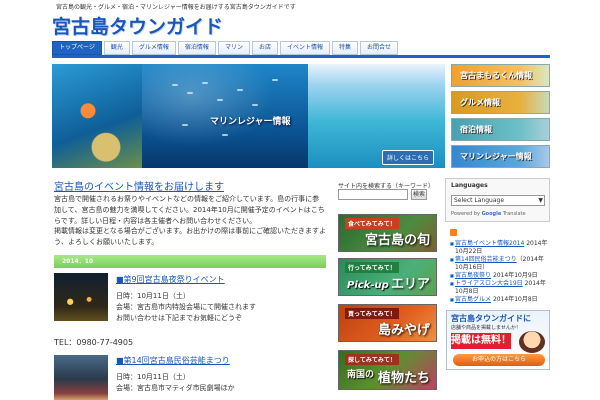 This screenshot has height=400, width=600. I want to click on list-item: 第14回民俗芸能まつり（2014年10月16日）, so click(500, 264).